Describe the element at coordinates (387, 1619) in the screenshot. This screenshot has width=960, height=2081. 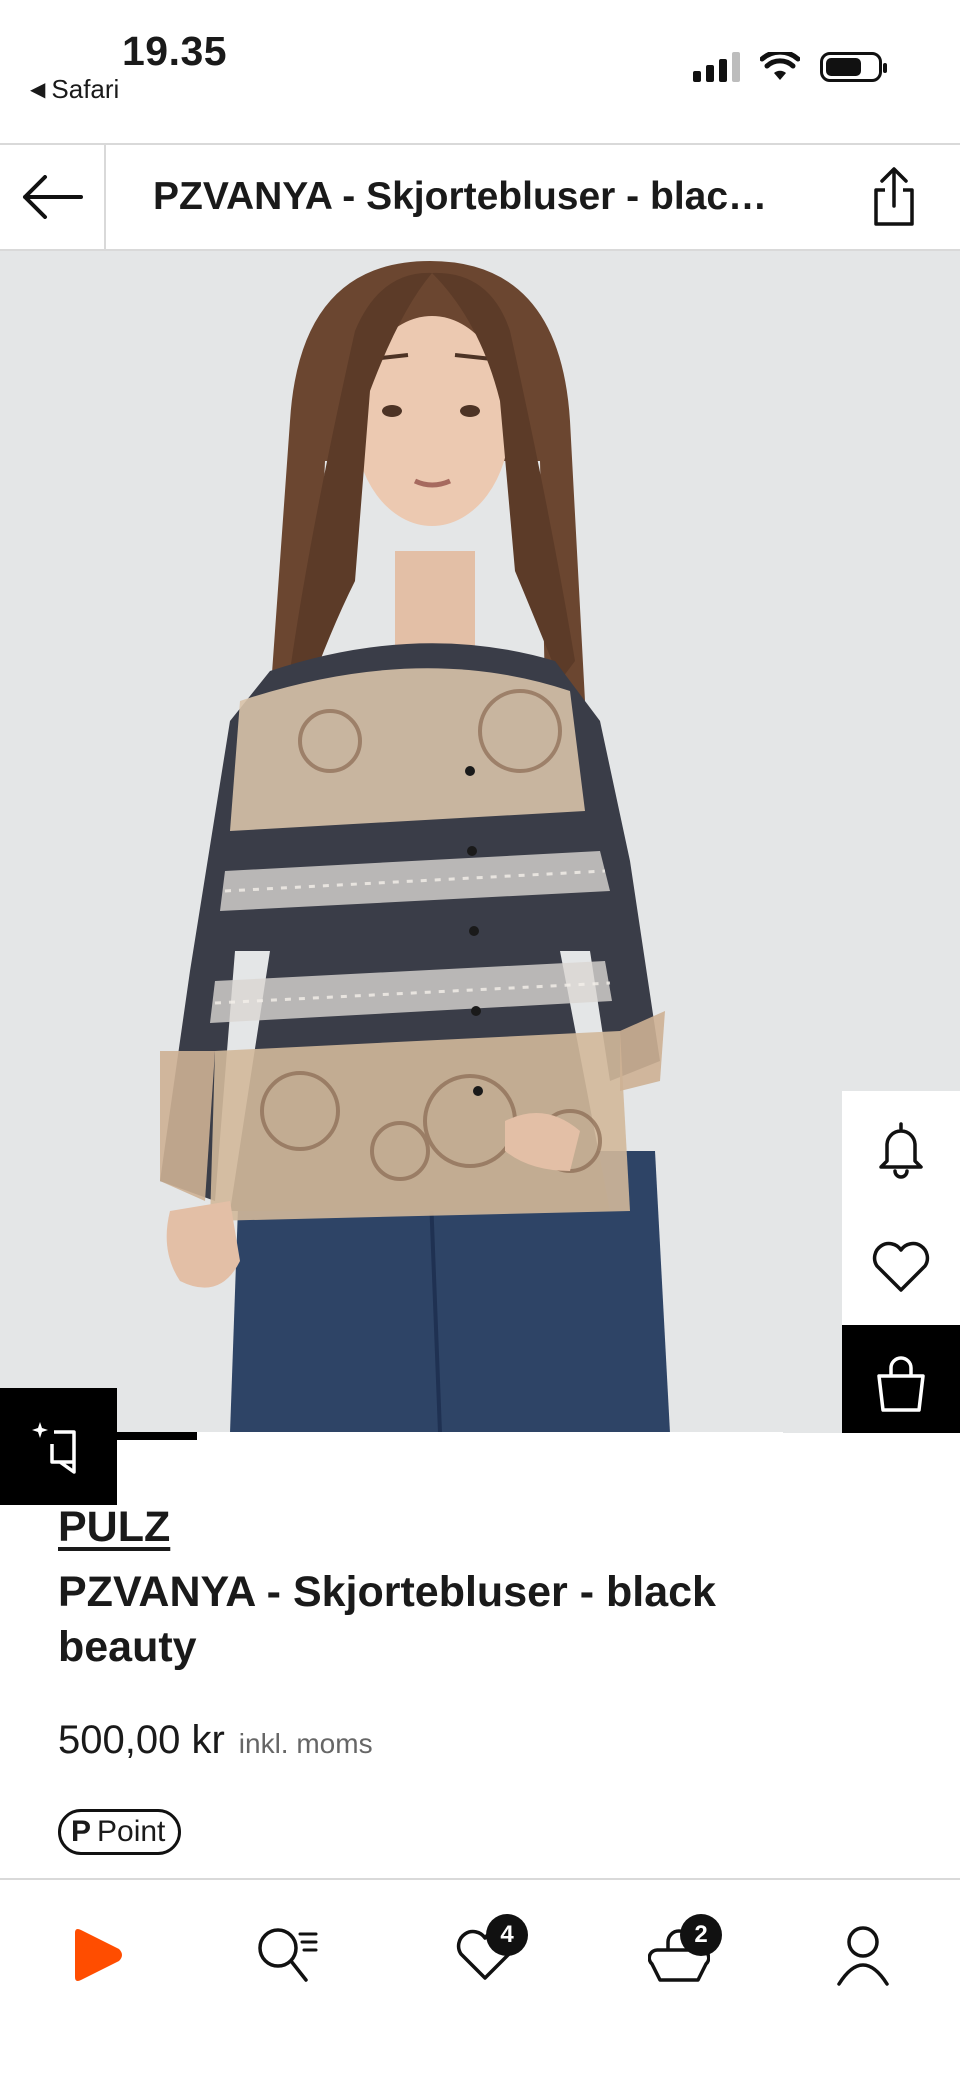
I see `product-name: PZVANYA - Skjortebluser - black beauty` at that location.